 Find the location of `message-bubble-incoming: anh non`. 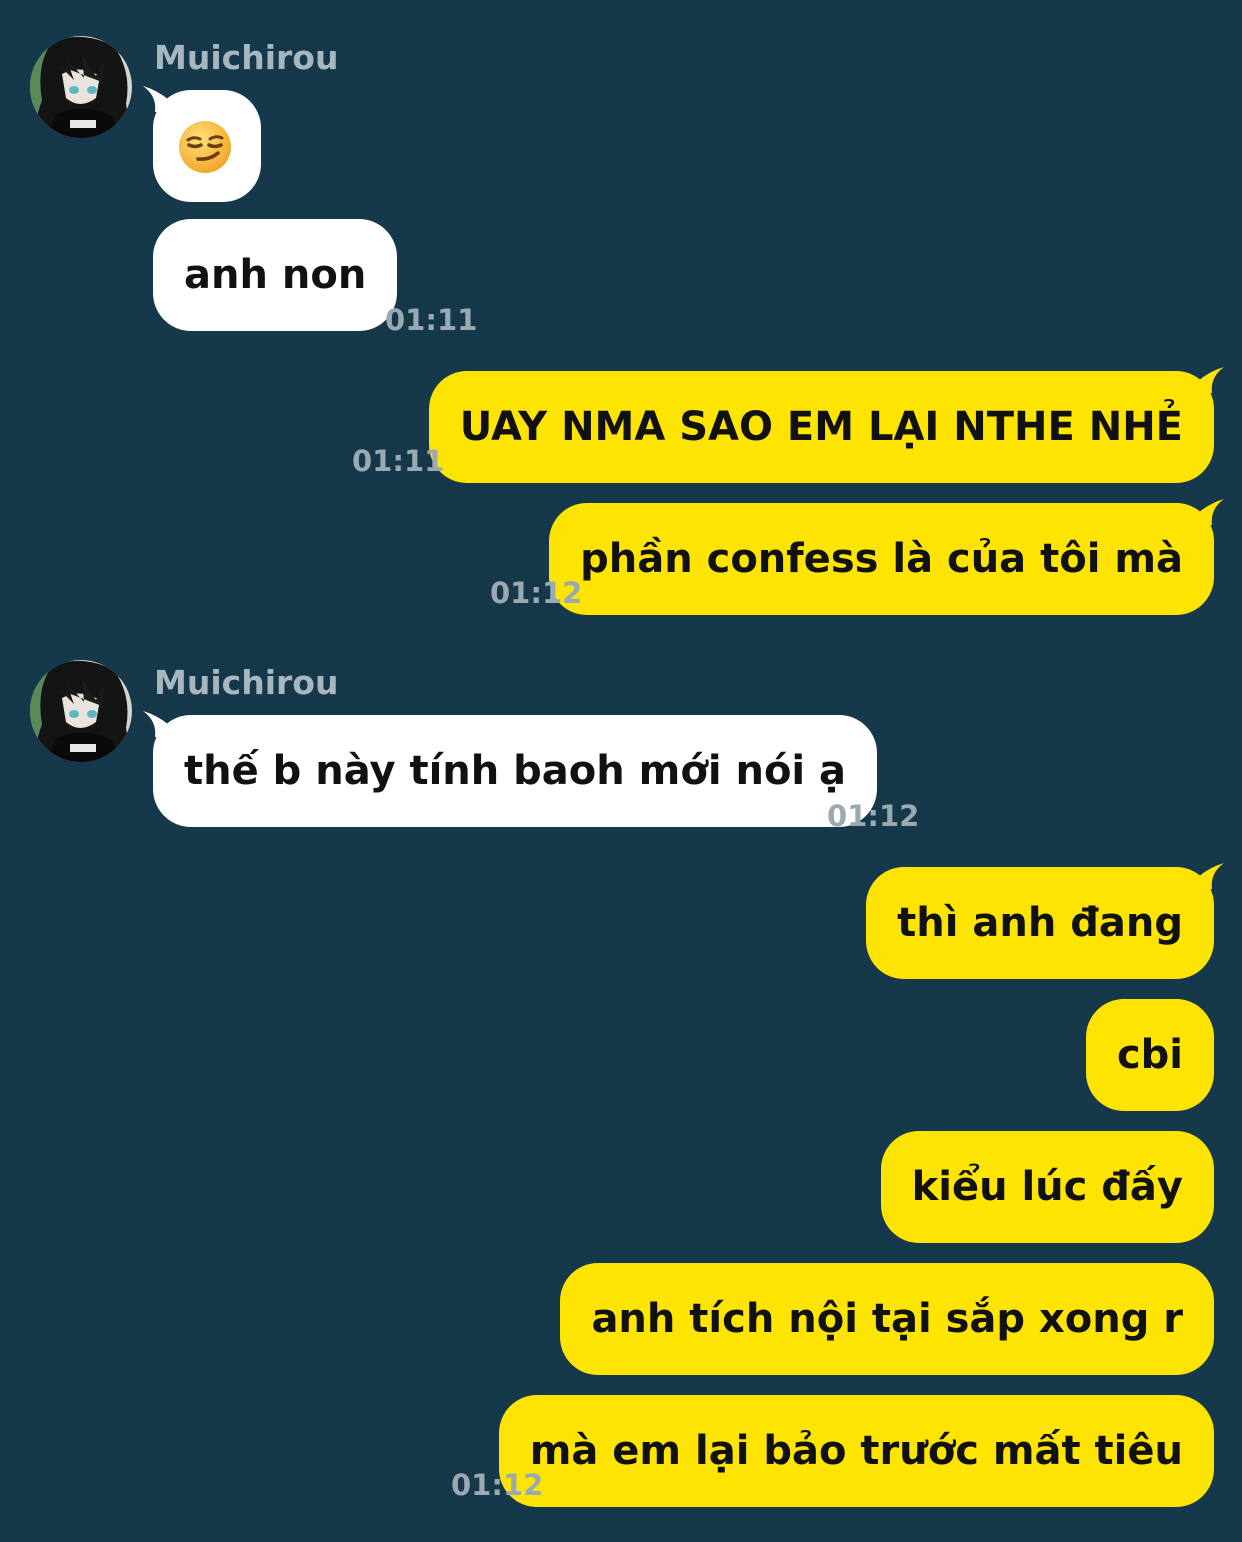

message-bubble-incoming: anh non is located at coordinates (275, 275).